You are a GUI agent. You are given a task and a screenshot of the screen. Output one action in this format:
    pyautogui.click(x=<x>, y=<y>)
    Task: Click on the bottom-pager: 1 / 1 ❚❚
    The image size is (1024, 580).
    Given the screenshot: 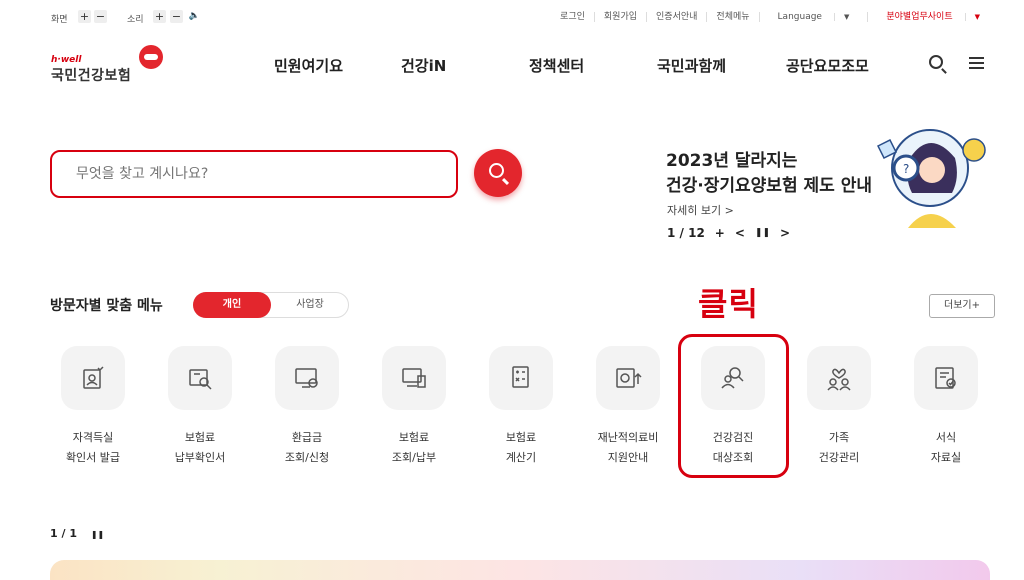 What is the action you would take?
    pyautogui.click(x=77, y=533)
    